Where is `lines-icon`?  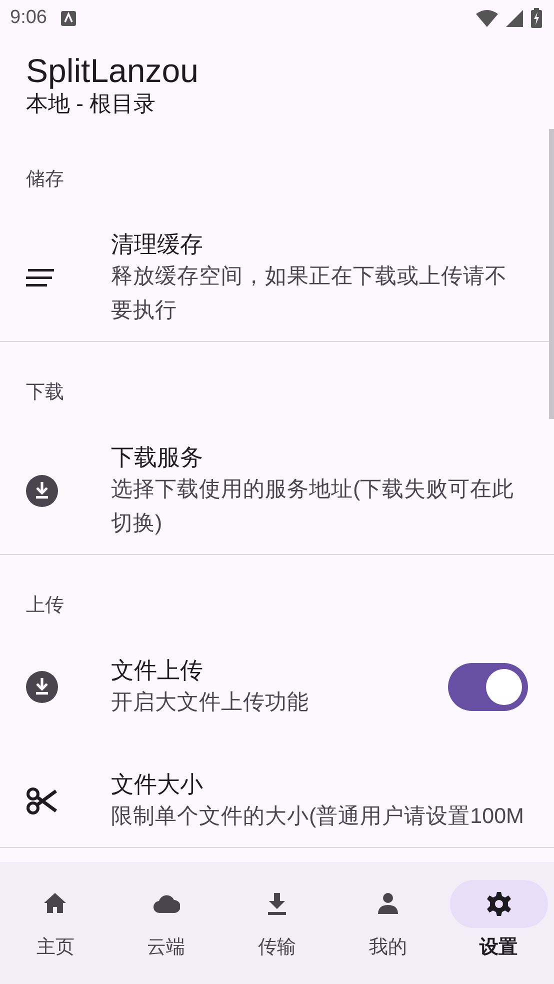 lines-icon is located at coordinates (40, 277).